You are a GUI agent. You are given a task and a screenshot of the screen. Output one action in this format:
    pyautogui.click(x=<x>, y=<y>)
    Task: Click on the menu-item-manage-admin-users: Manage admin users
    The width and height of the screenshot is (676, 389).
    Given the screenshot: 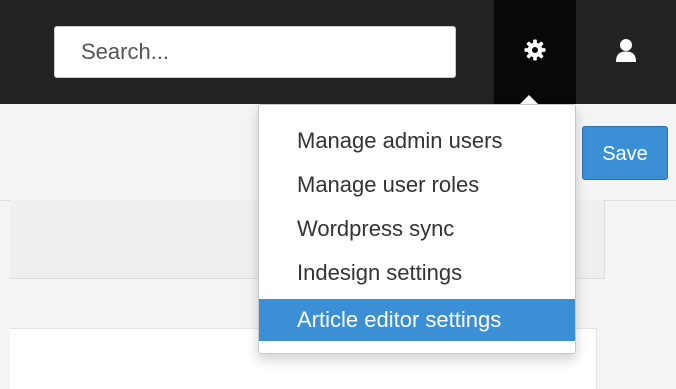 What is the action you would take?
    pyautogui.click(x=417, y=141)
    